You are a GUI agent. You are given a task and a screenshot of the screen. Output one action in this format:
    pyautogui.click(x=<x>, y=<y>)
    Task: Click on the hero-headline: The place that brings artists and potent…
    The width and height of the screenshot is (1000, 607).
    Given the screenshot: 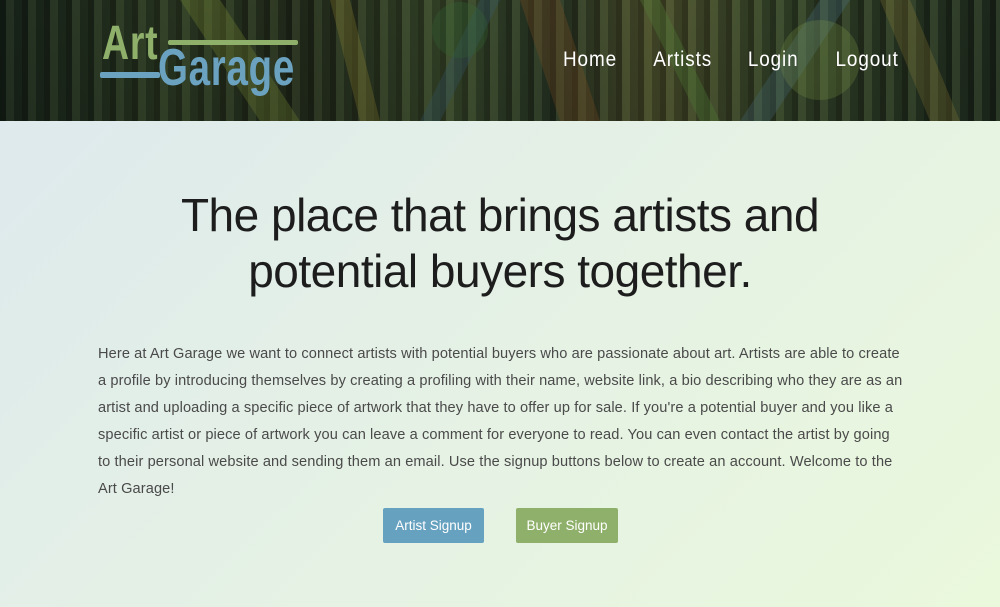 What is the action you would take?
    pyautogui.click(x=500, y=243)
    